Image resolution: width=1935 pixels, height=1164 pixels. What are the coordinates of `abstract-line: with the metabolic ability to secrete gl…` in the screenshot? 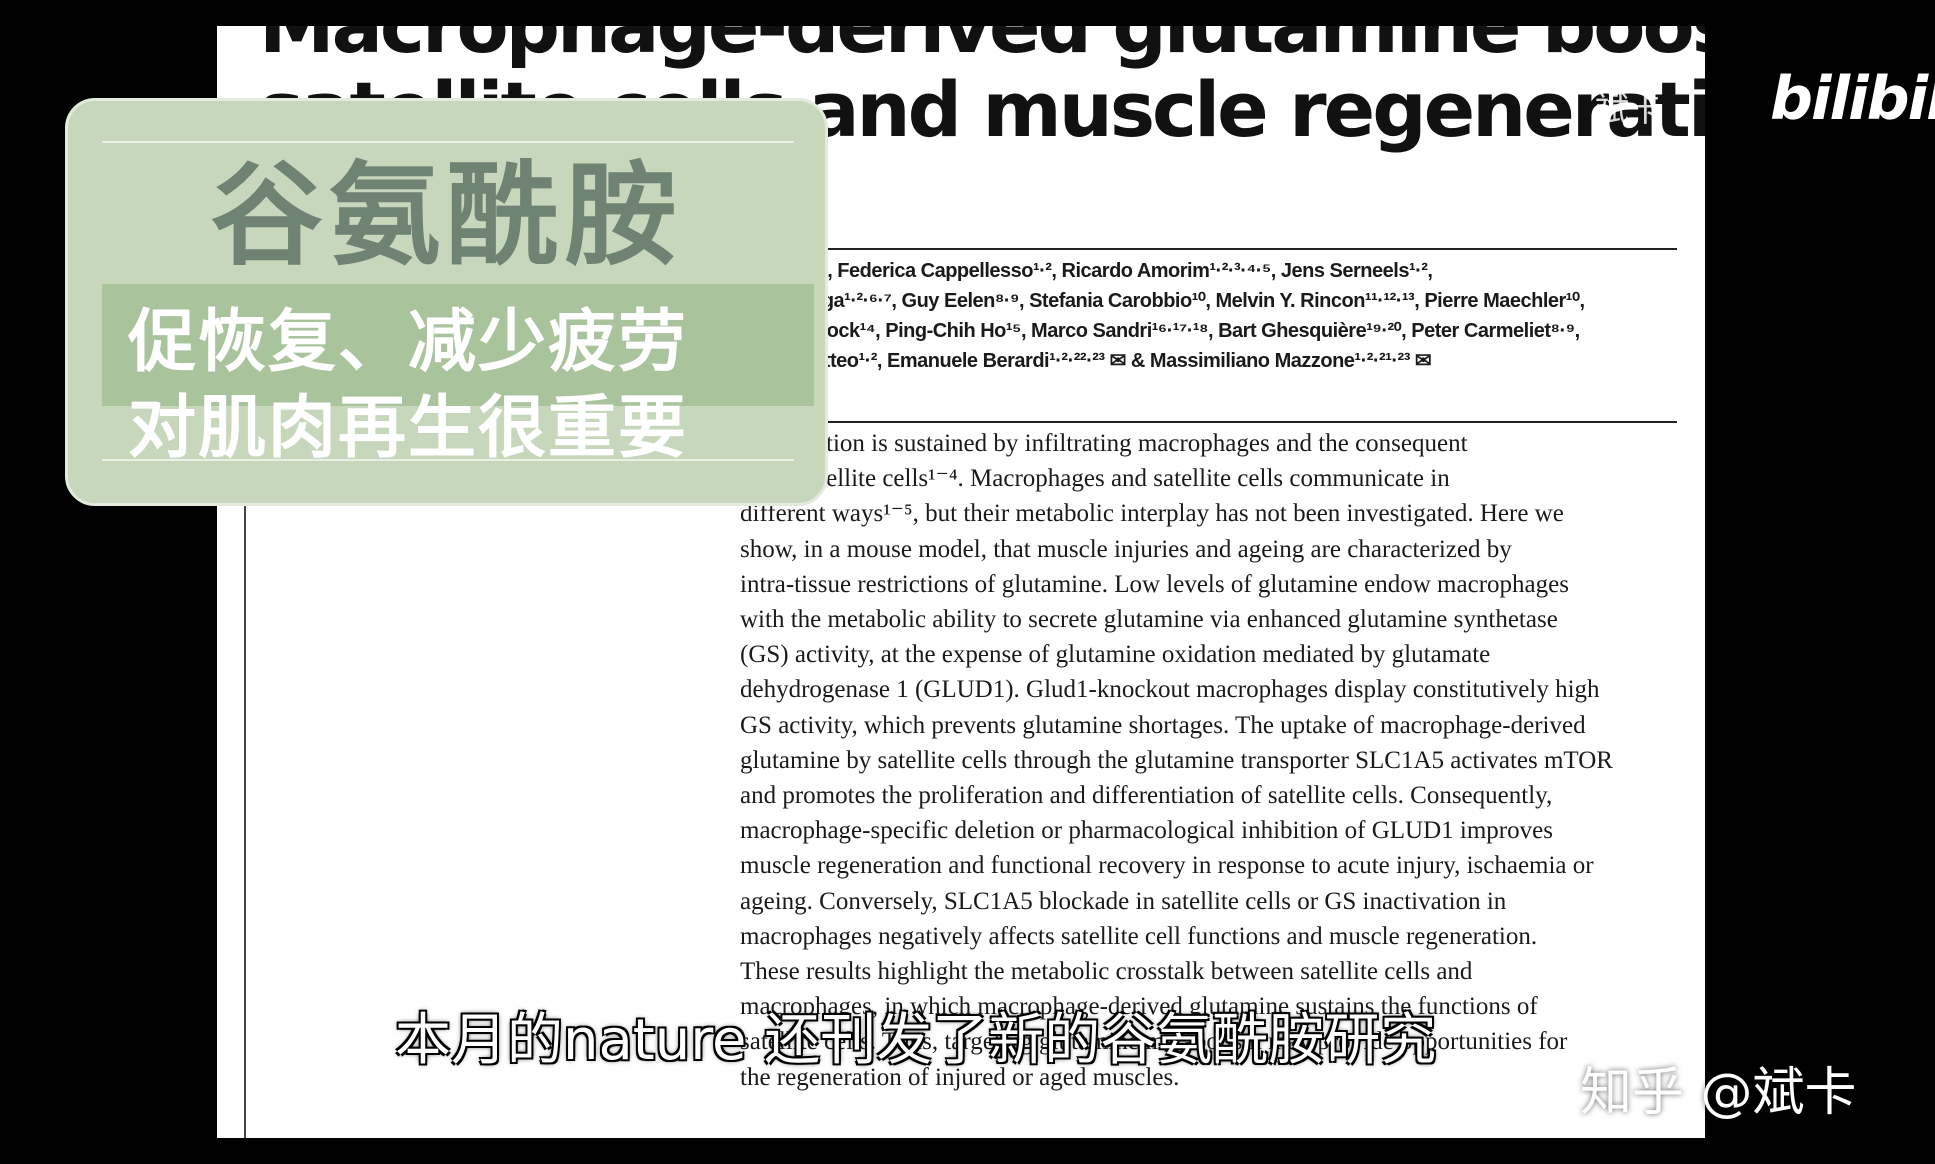 It's located at (1149, 620).